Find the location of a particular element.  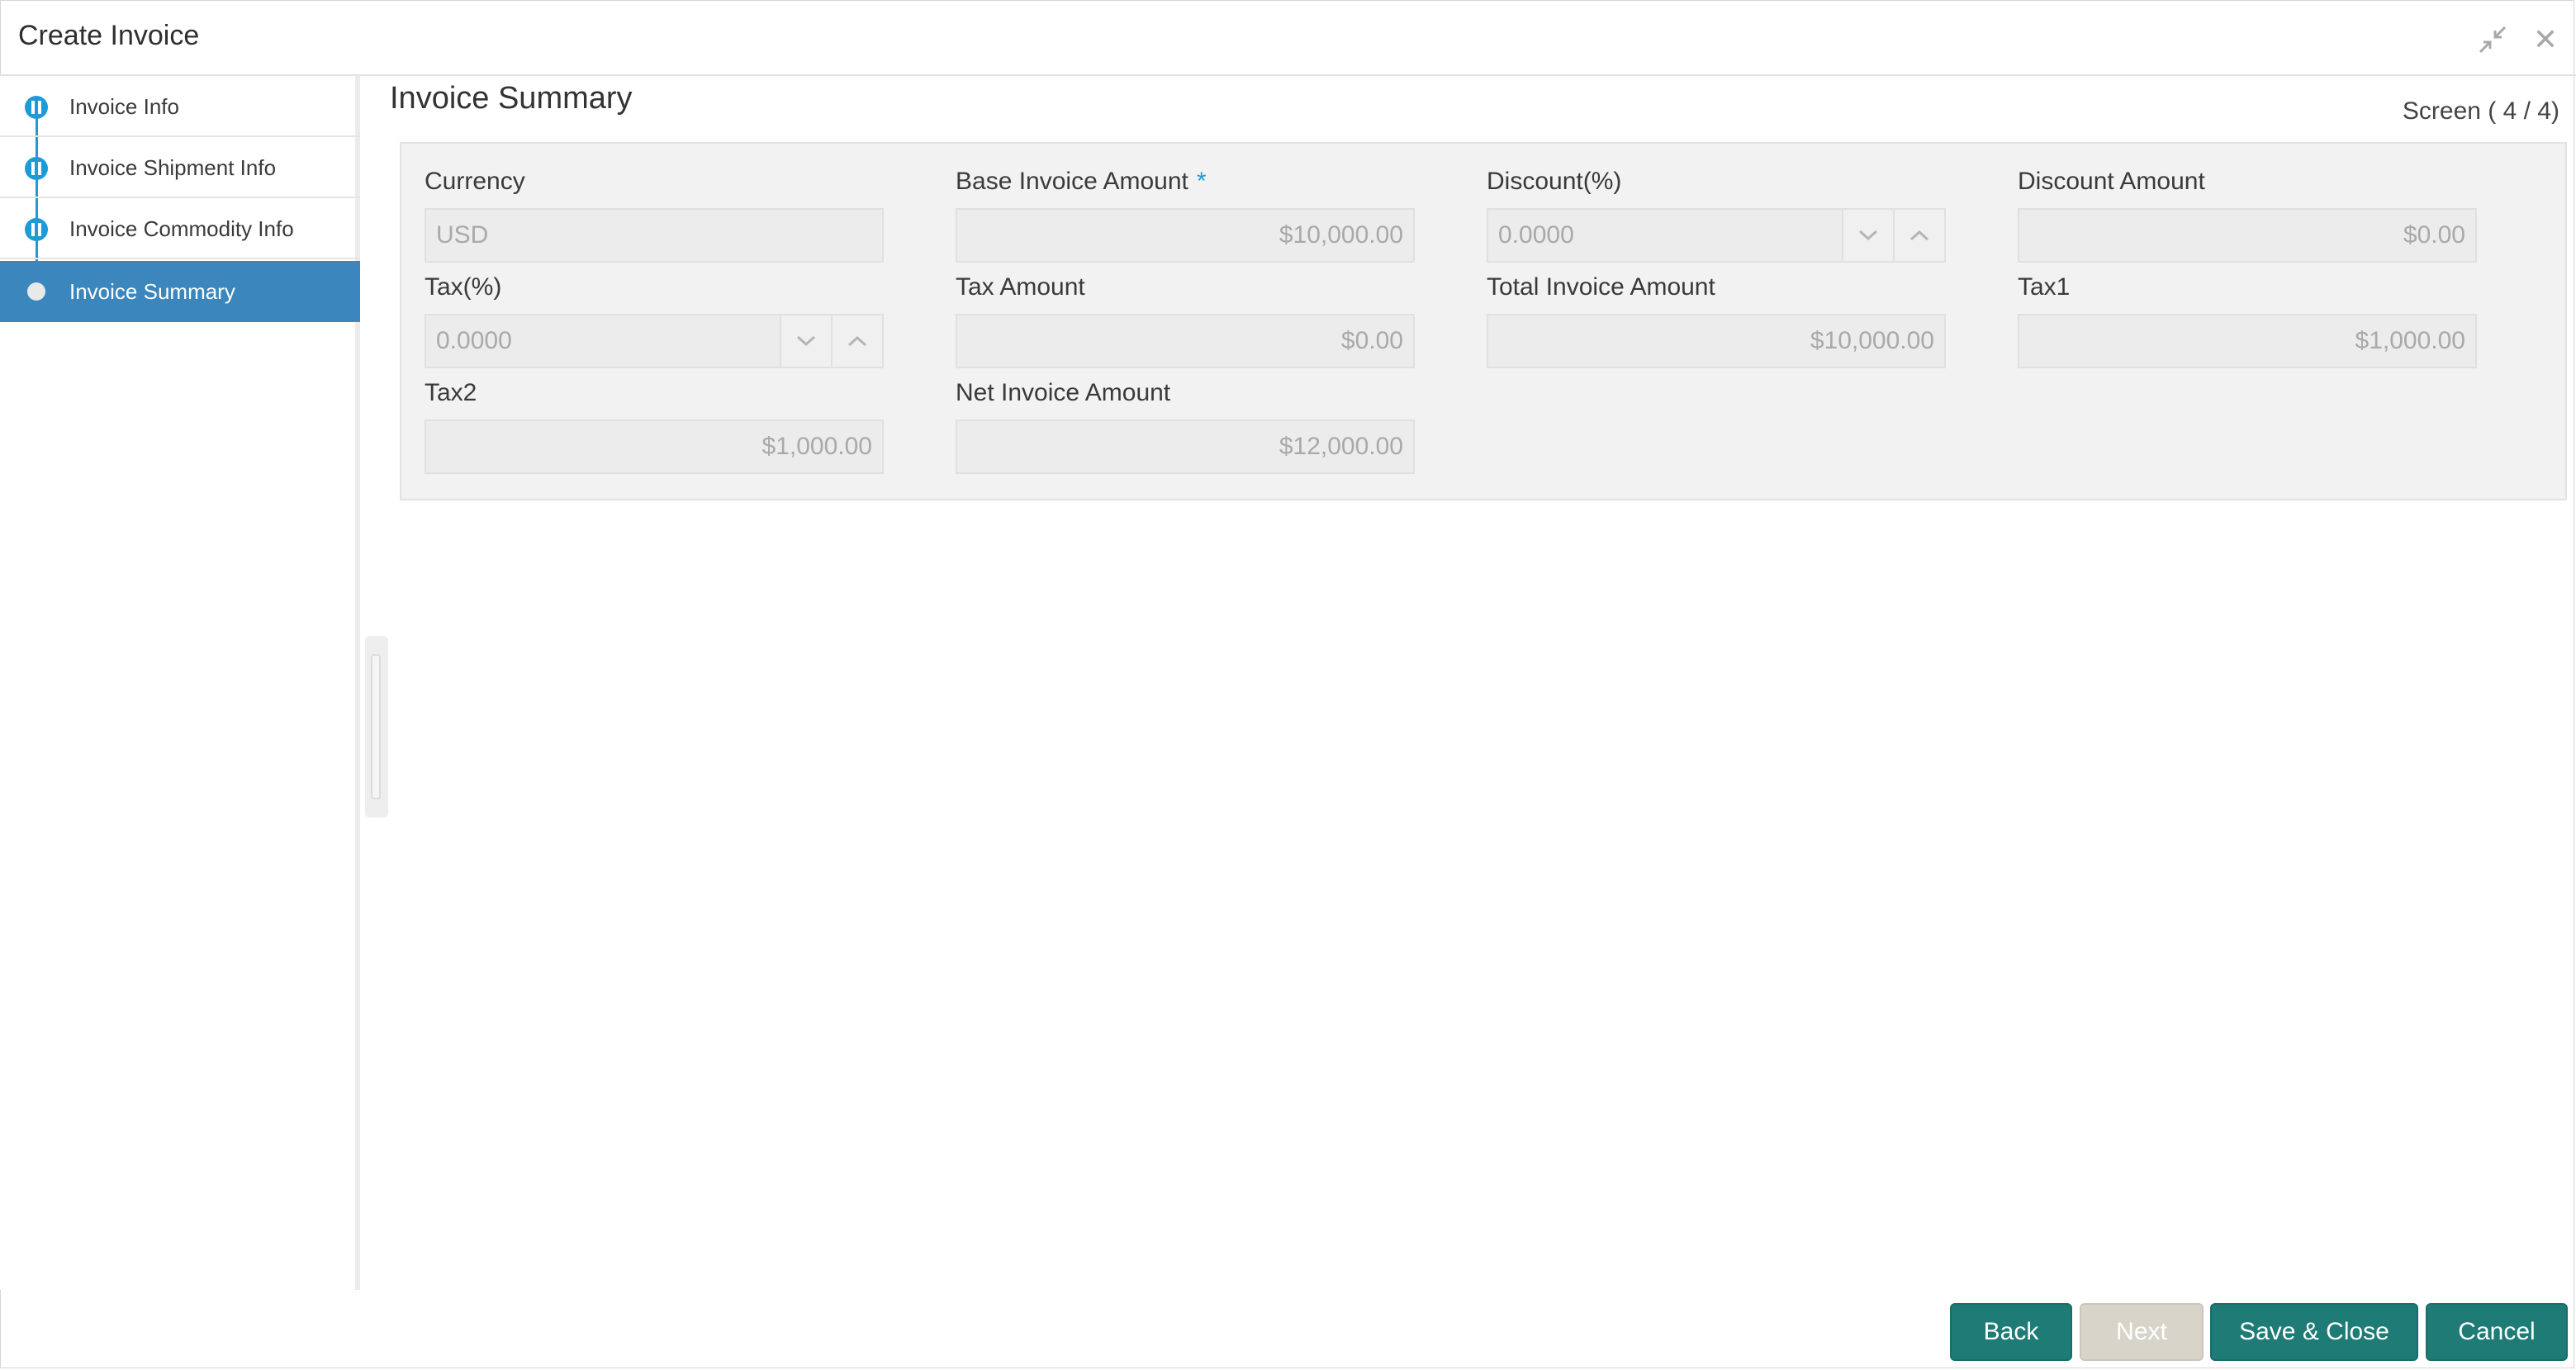

net-invoice-amount-input: $12,000.00 is located at coordinates (1185, 447).